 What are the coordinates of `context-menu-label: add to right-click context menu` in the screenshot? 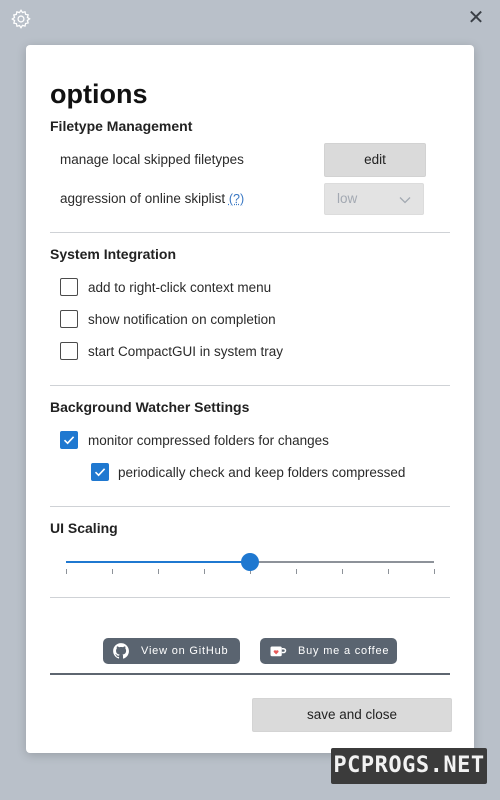 It's located at (180, 287).